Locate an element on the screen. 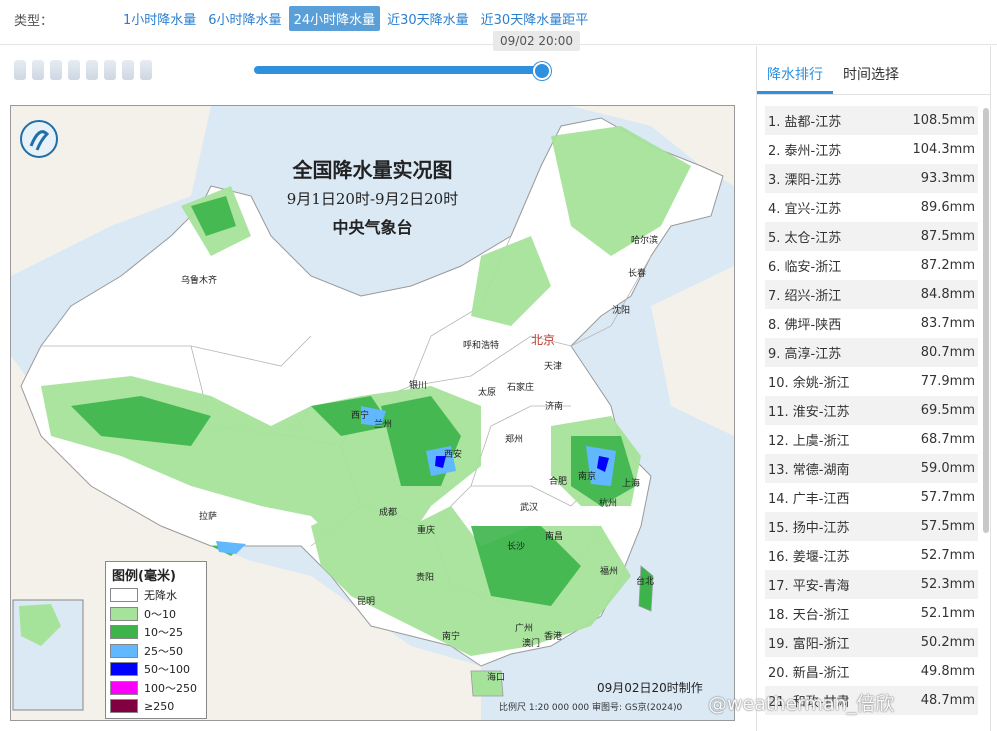  station-name: 13. 常德-湖南 is located at coordinates (809, 470).